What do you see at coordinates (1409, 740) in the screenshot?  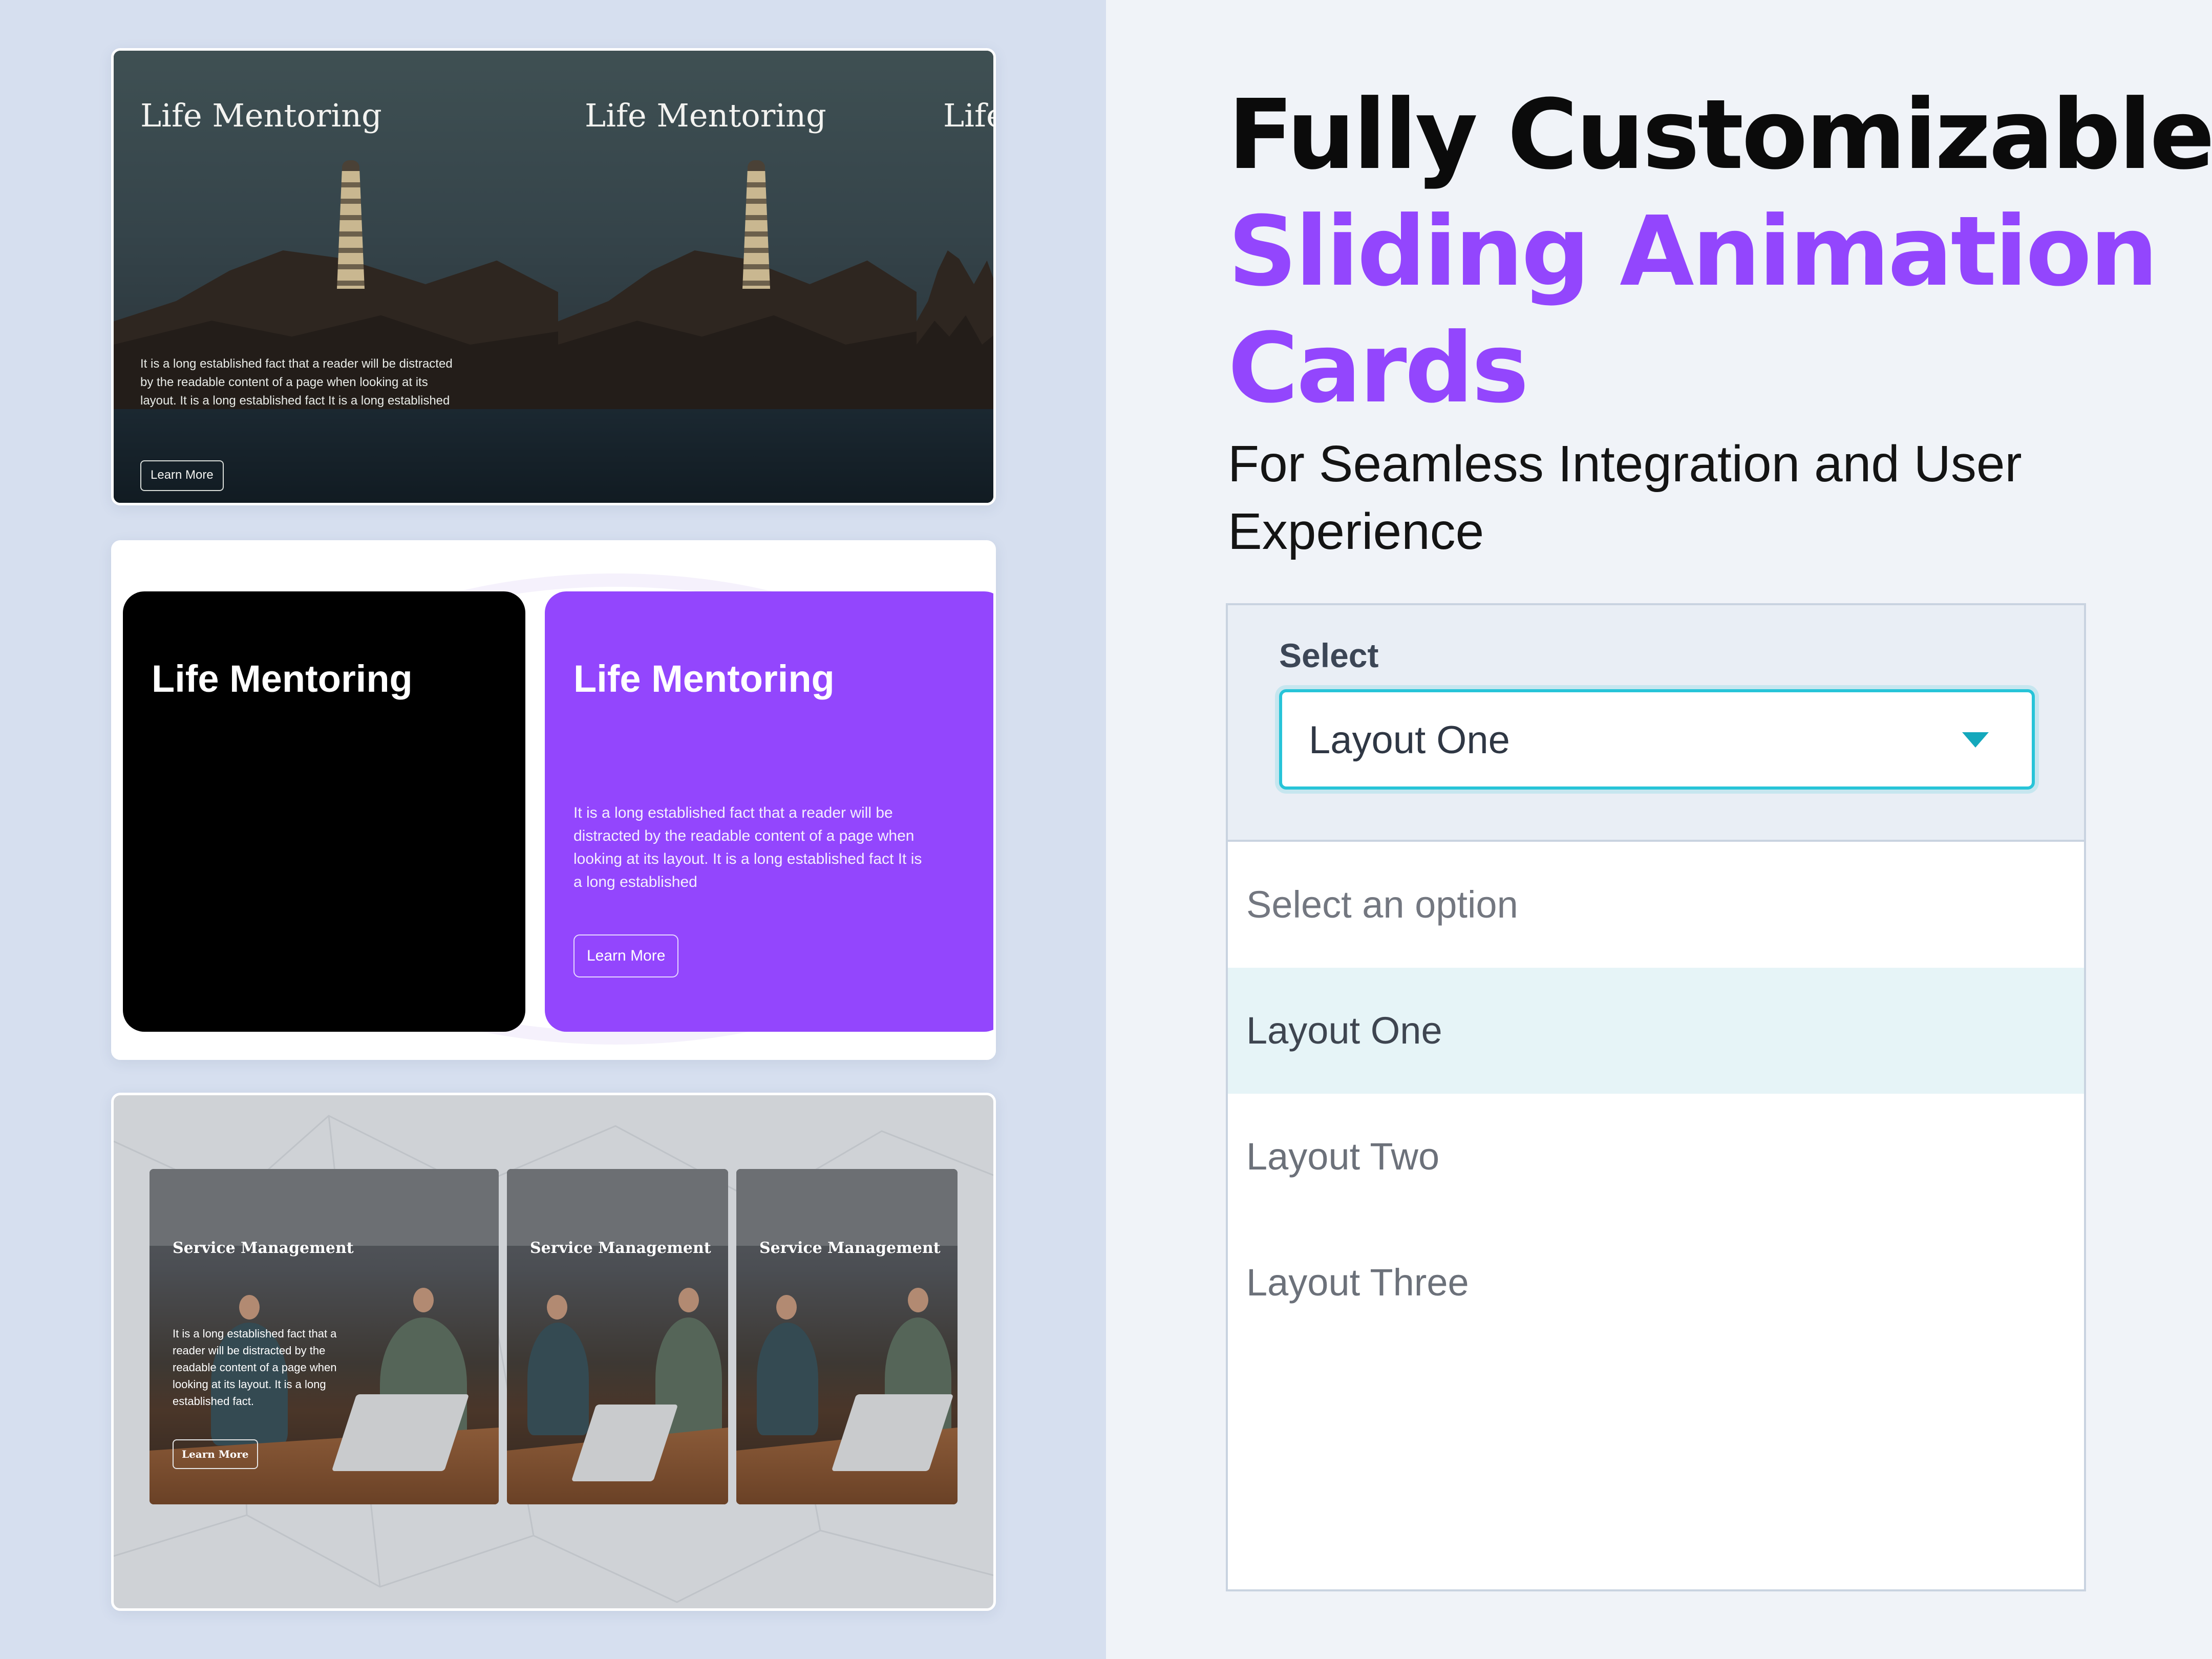 I see `selected-value: Layout One` at bounding box center [1409, 740].